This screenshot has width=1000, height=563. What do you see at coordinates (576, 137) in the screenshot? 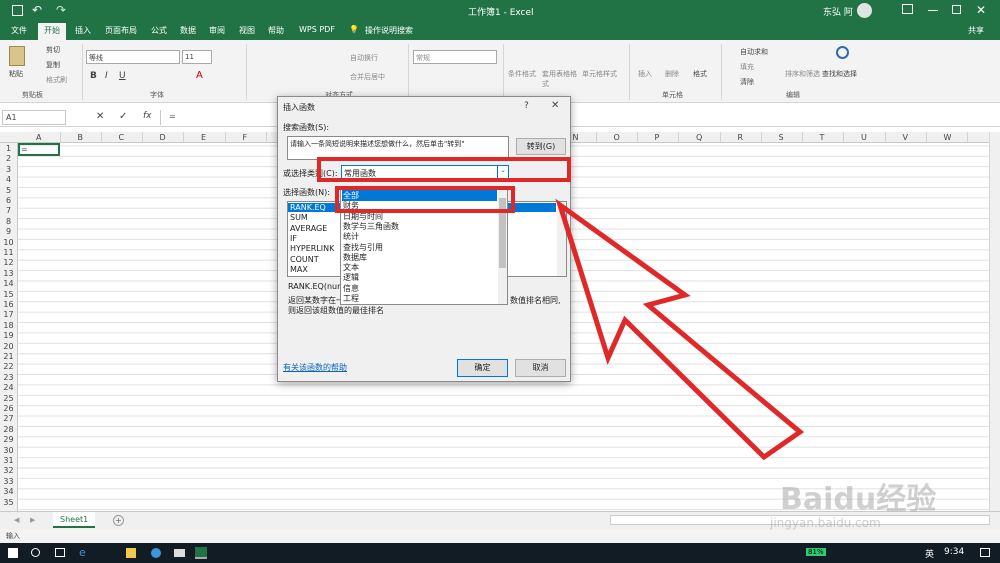
I see `column-header-cell: N` at bounding box center [576, 137].